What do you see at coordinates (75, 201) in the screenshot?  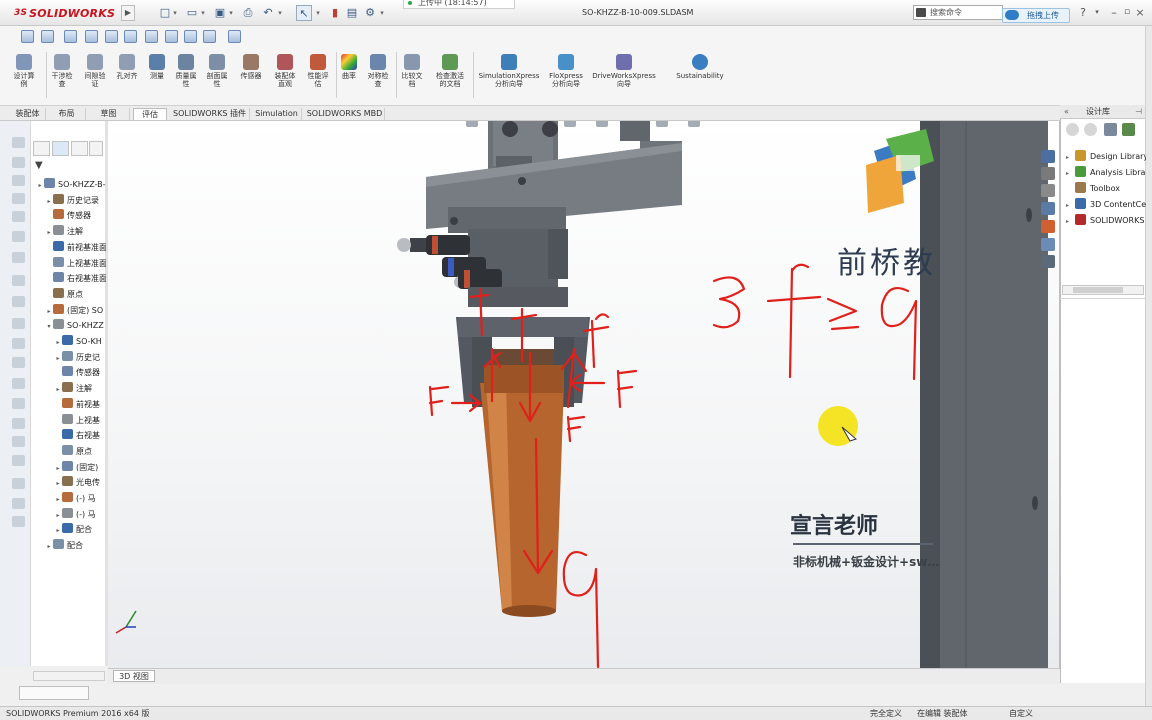 I see `tree-item: ▸ 历史记录` at bounding box center [75, 201].